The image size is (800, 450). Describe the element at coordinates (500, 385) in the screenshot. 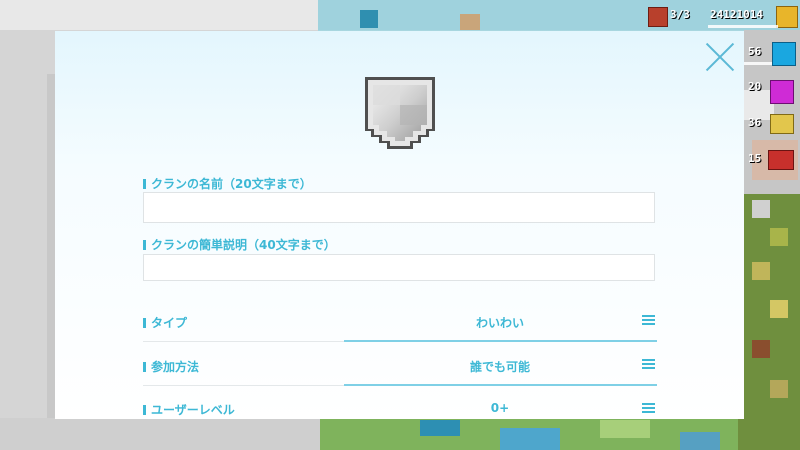

I see `join-method-underline` at that location.